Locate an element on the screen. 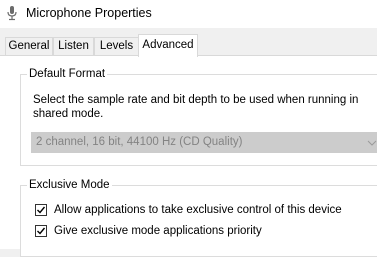 Image resolution: width=377 pixels, height=257 pixels. exclusive-priority-checkbox is located at coordinates (41, 231).